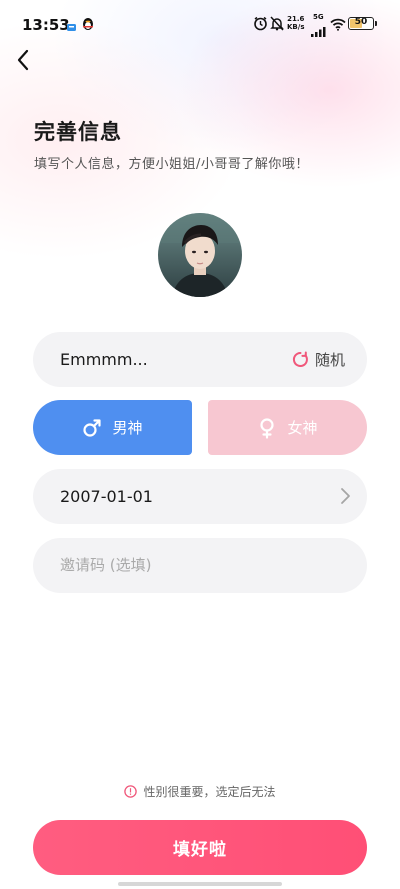  What do you see at coordinates (302, 428) in the screenshot?
I see `gender-female-label: 女神` at bounding box center [302, 428].